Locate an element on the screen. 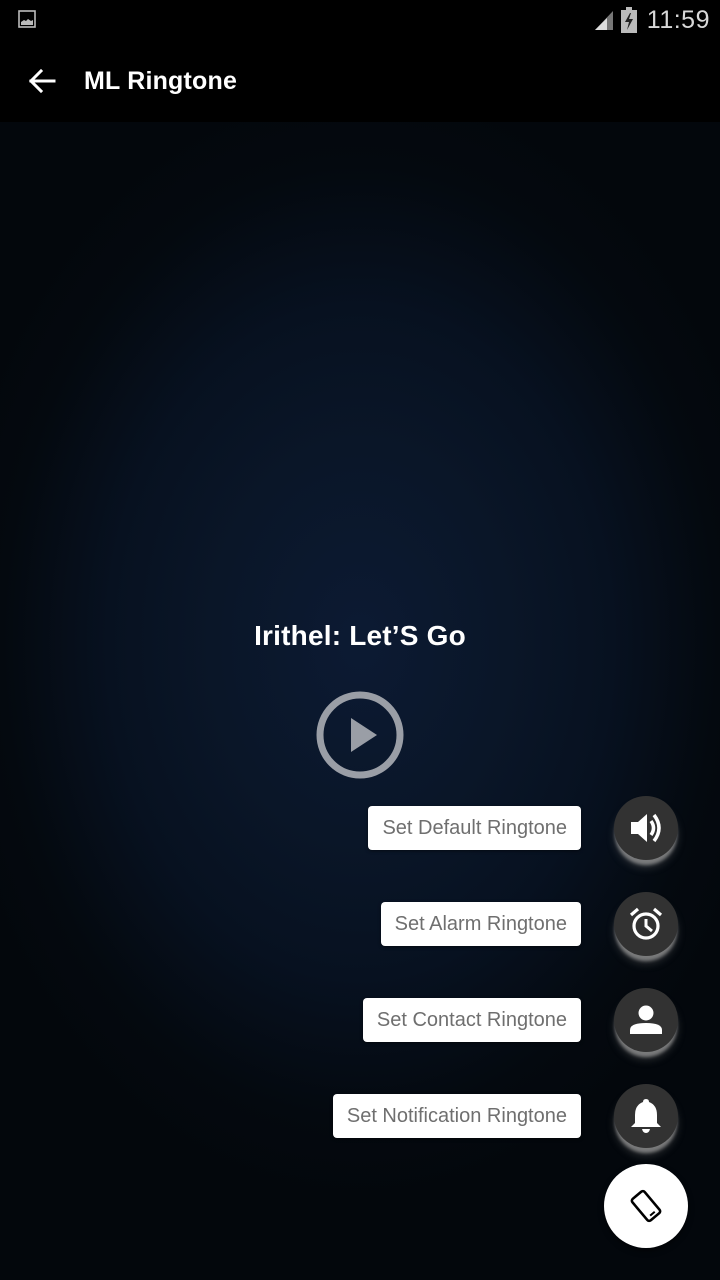 The width and height of the screenshot is (720, 1280). play-circle-icon is located at coordinates (360, 735).